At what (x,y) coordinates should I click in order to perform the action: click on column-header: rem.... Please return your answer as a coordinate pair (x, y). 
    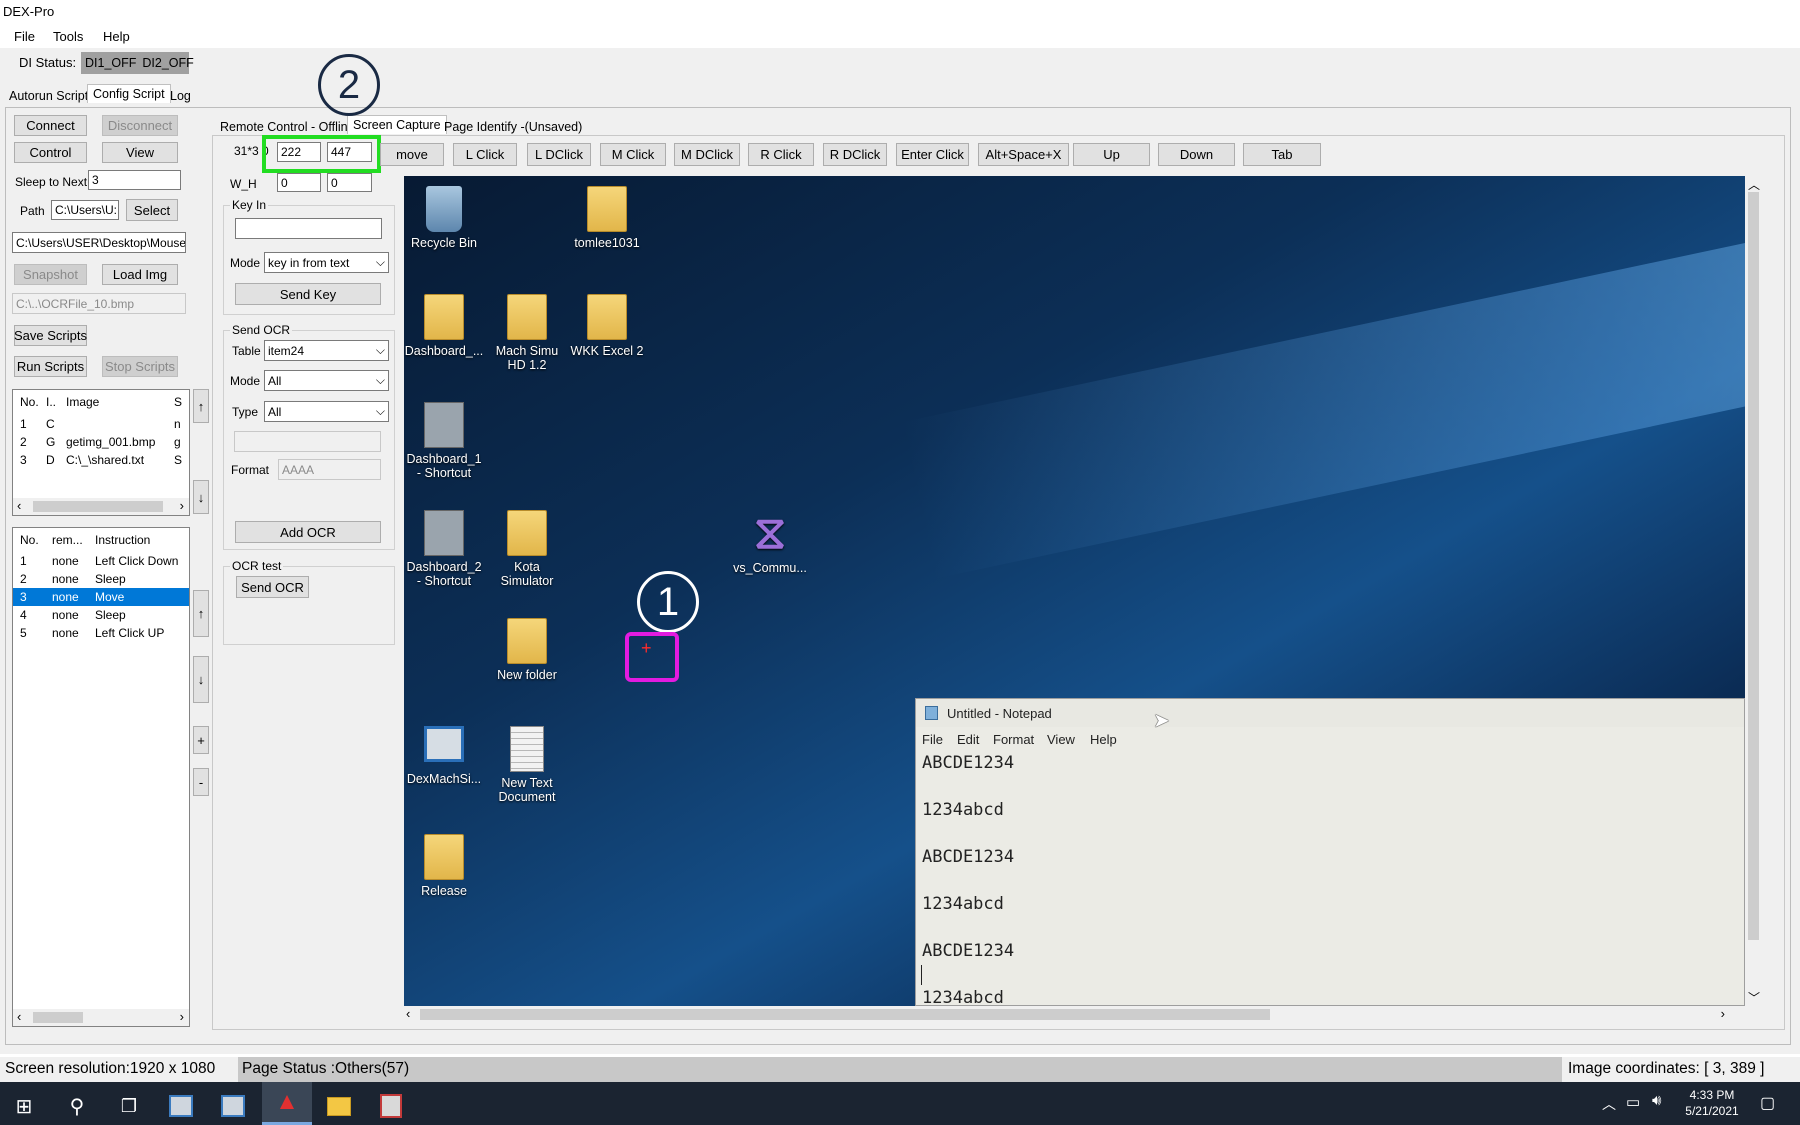
    Looking at the image, I should click on (73, 540).